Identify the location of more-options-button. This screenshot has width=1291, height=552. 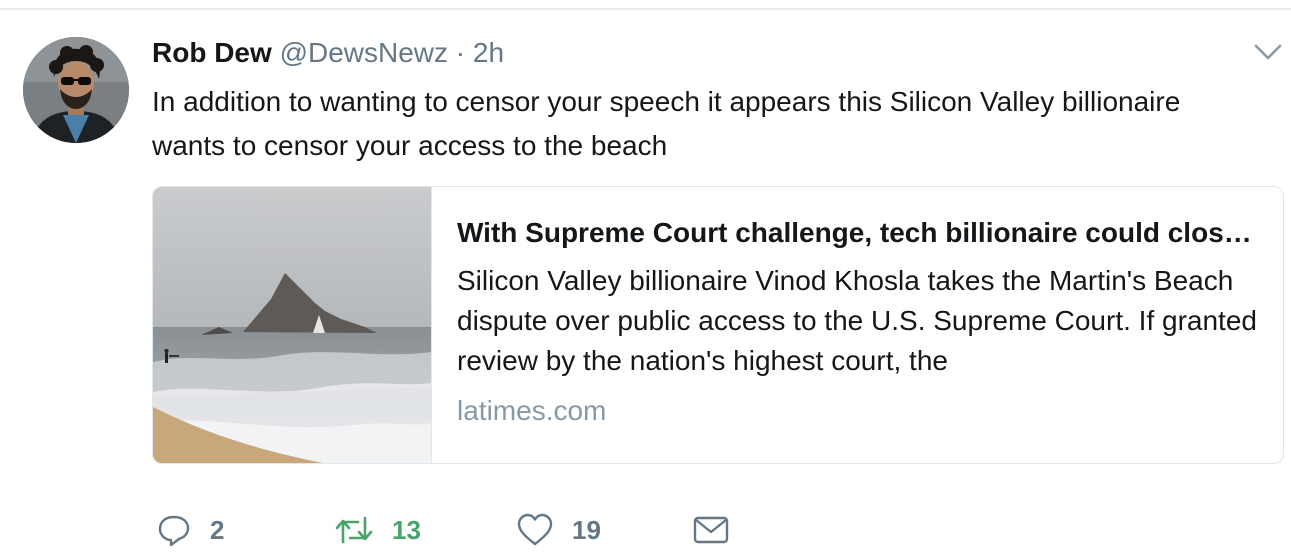
(1268, 52).